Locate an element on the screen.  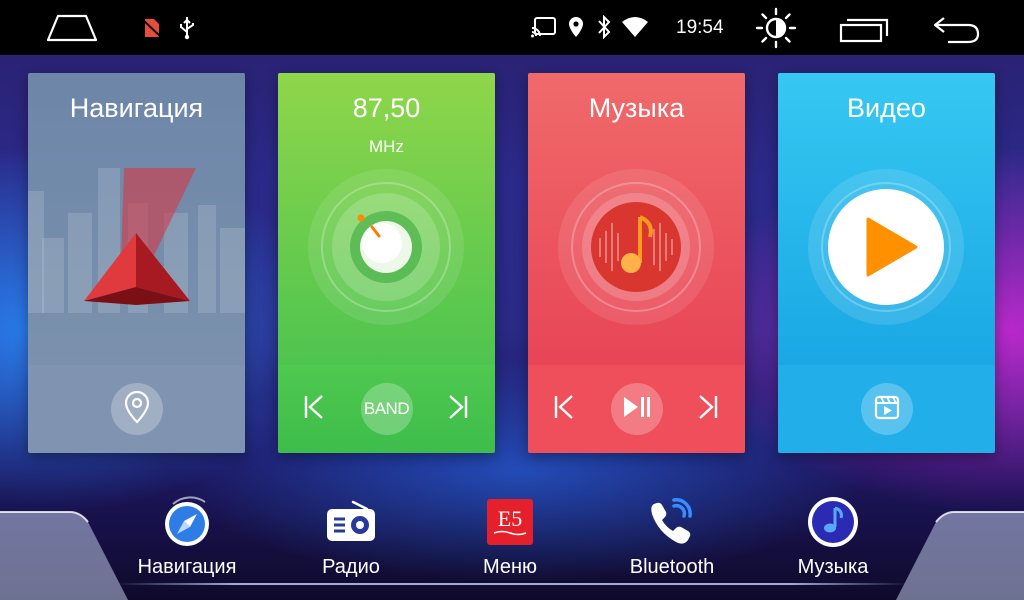
radio-next-button is located at coordinates (458, 409).